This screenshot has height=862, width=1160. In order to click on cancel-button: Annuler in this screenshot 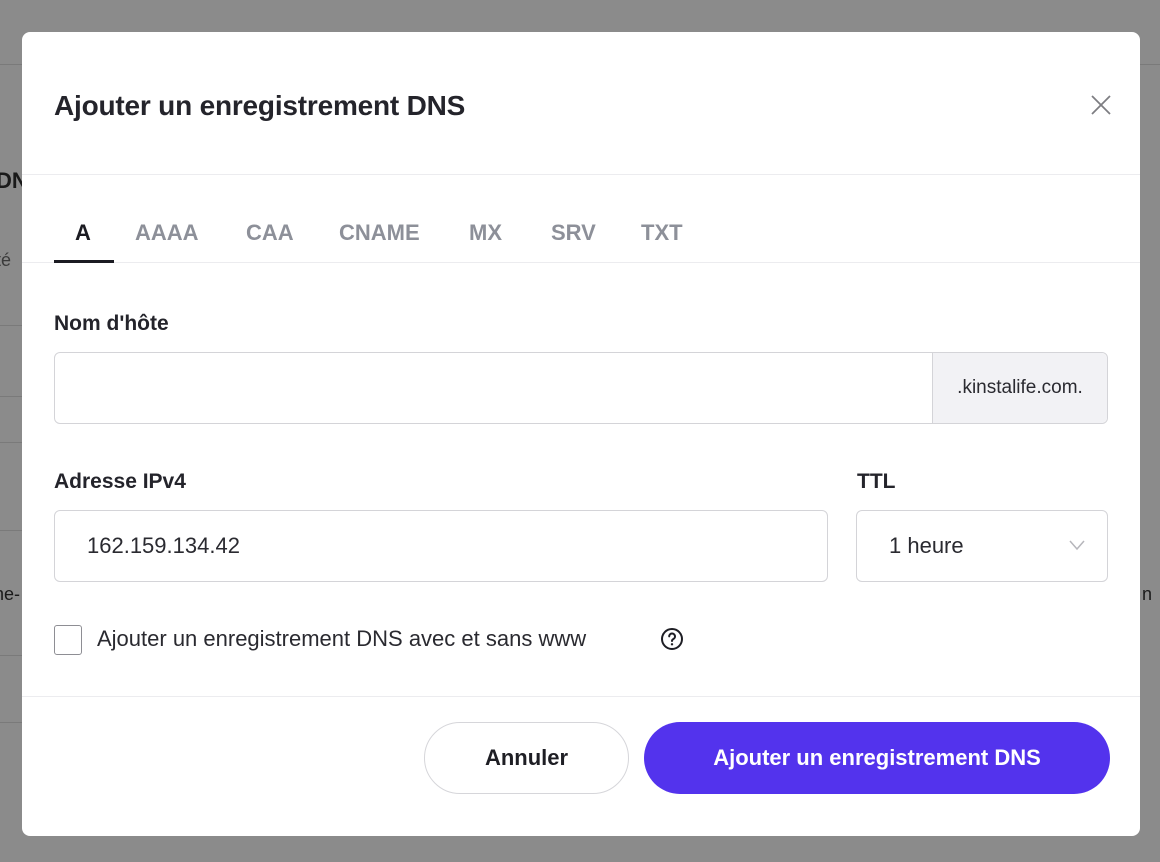, I will do `click(526, 758)`.